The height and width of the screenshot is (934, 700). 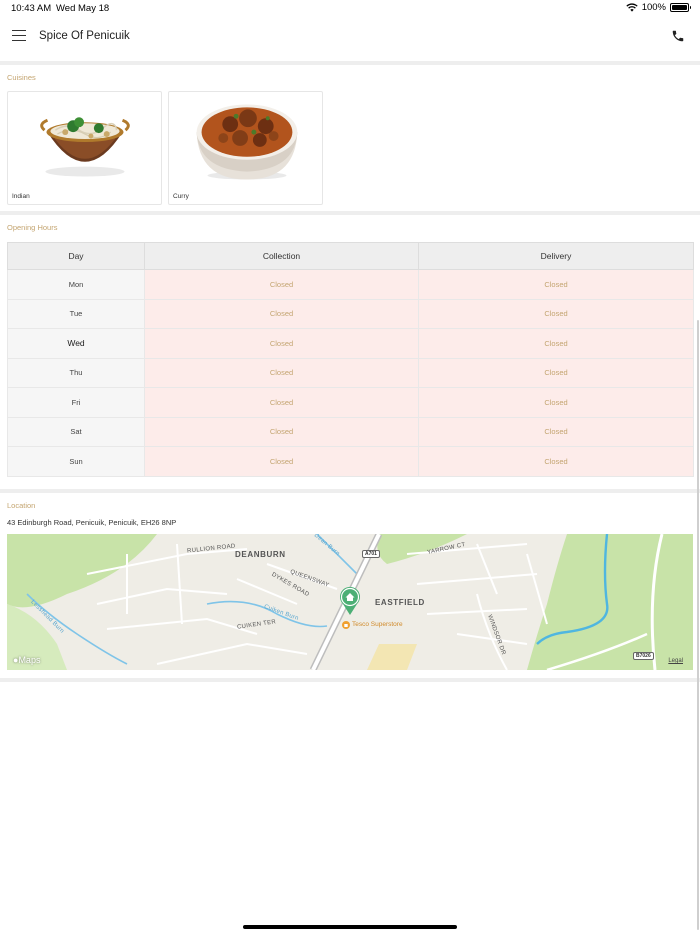 I want to click on status-time: 10:43 AM, so click(x=31, y=8).